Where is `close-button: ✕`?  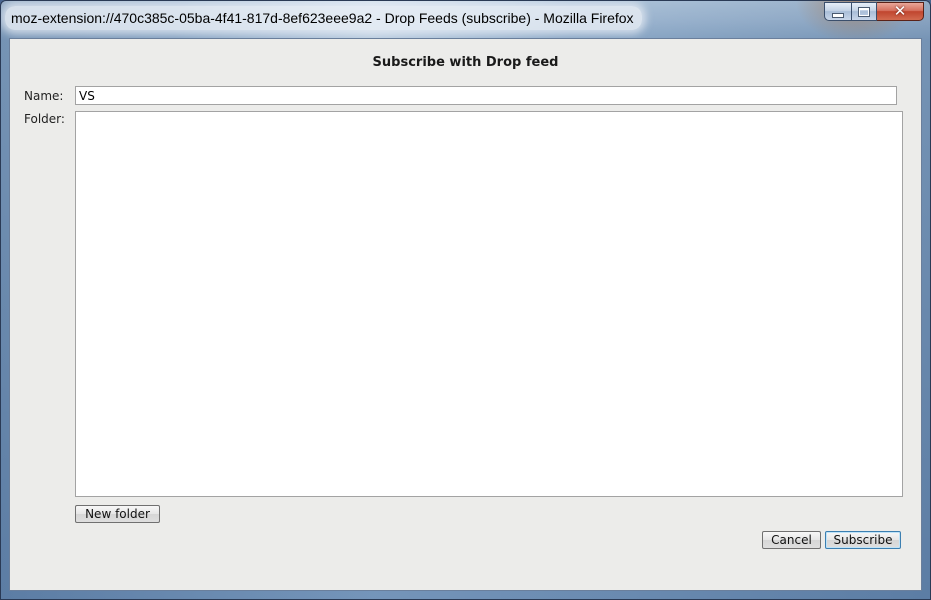
close-button: ✕ is located at coordinates (900, 11).